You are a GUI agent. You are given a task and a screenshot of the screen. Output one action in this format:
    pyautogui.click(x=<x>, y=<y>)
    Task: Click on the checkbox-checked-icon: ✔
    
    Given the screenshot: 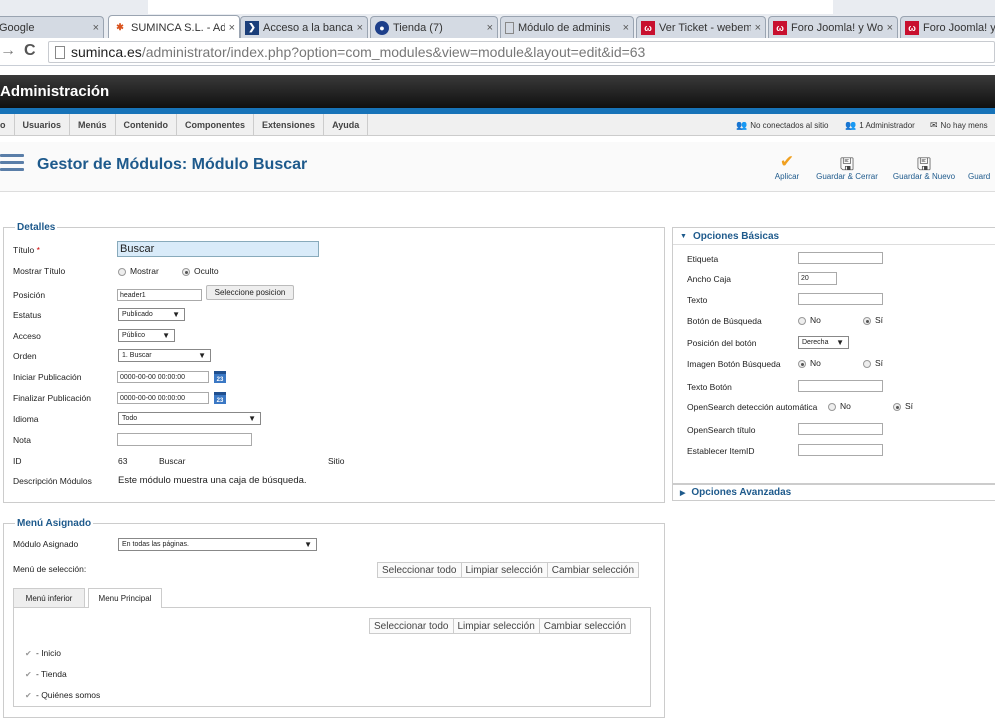 What is the action you would take?
    pyautogui.click(x=28, y=653)
    